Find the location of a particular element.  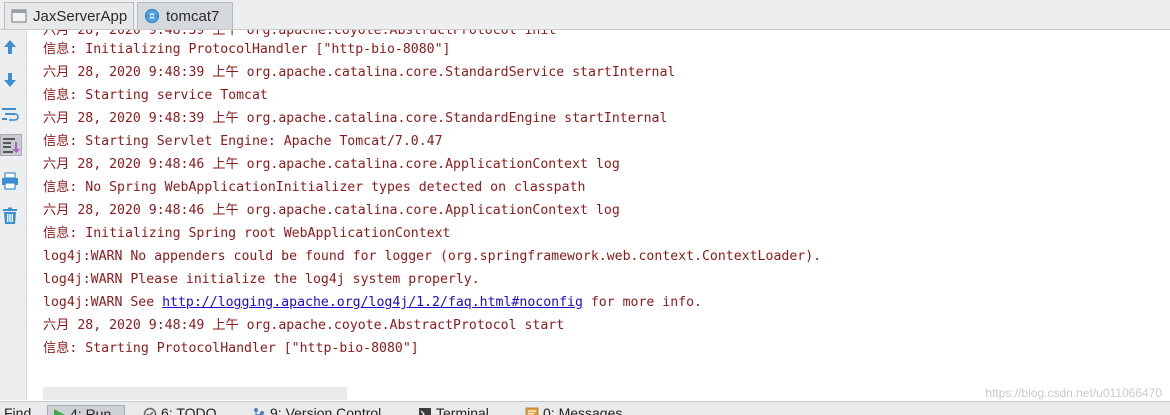

arrow-down-icon is located at coordinates (10, 80).